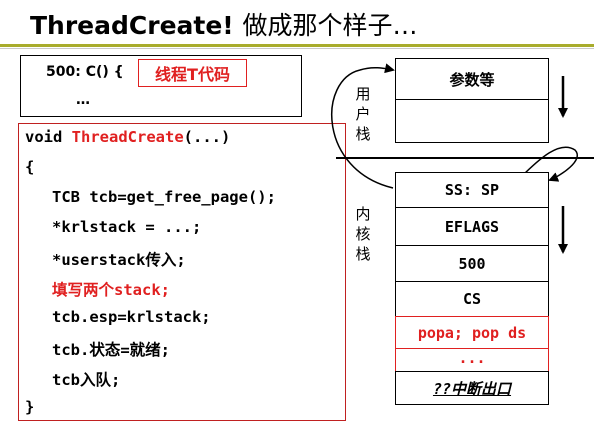  I want to click on kernel-stack-cell-eflags: EFLAGS, so click(472, 226).